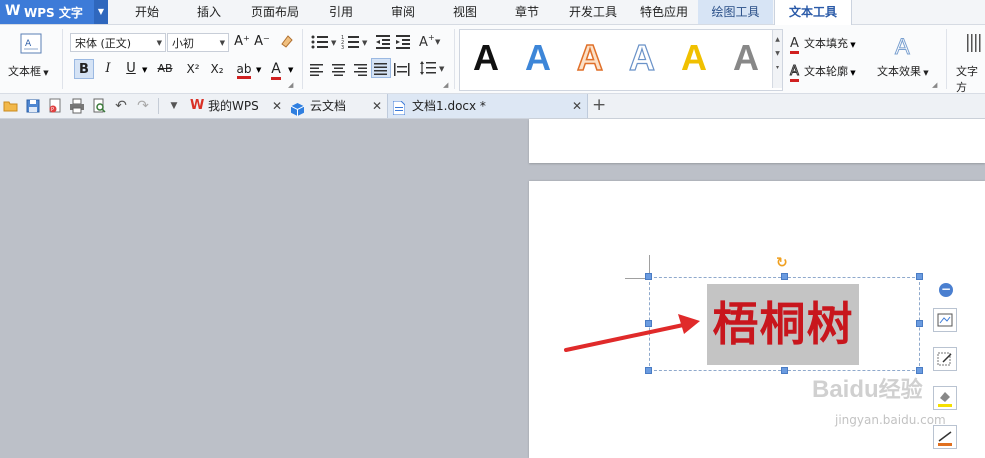 Image resolution: width=985 pixels, height=458 pixels. What do you see at coordinates (449, 106) in the screenshot?
I see `tab-label: 文档1.docx *` at bounding box center [449, 106].